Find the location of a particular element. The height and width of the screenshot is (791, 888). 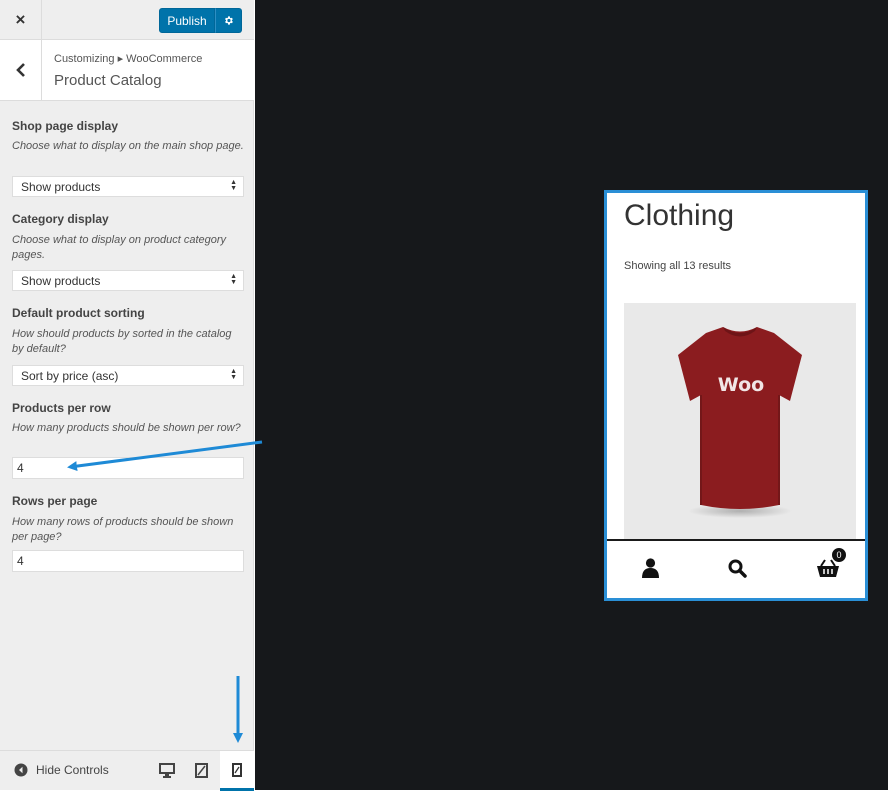

category-display-value: Show products is located at coordinates (61, 280).